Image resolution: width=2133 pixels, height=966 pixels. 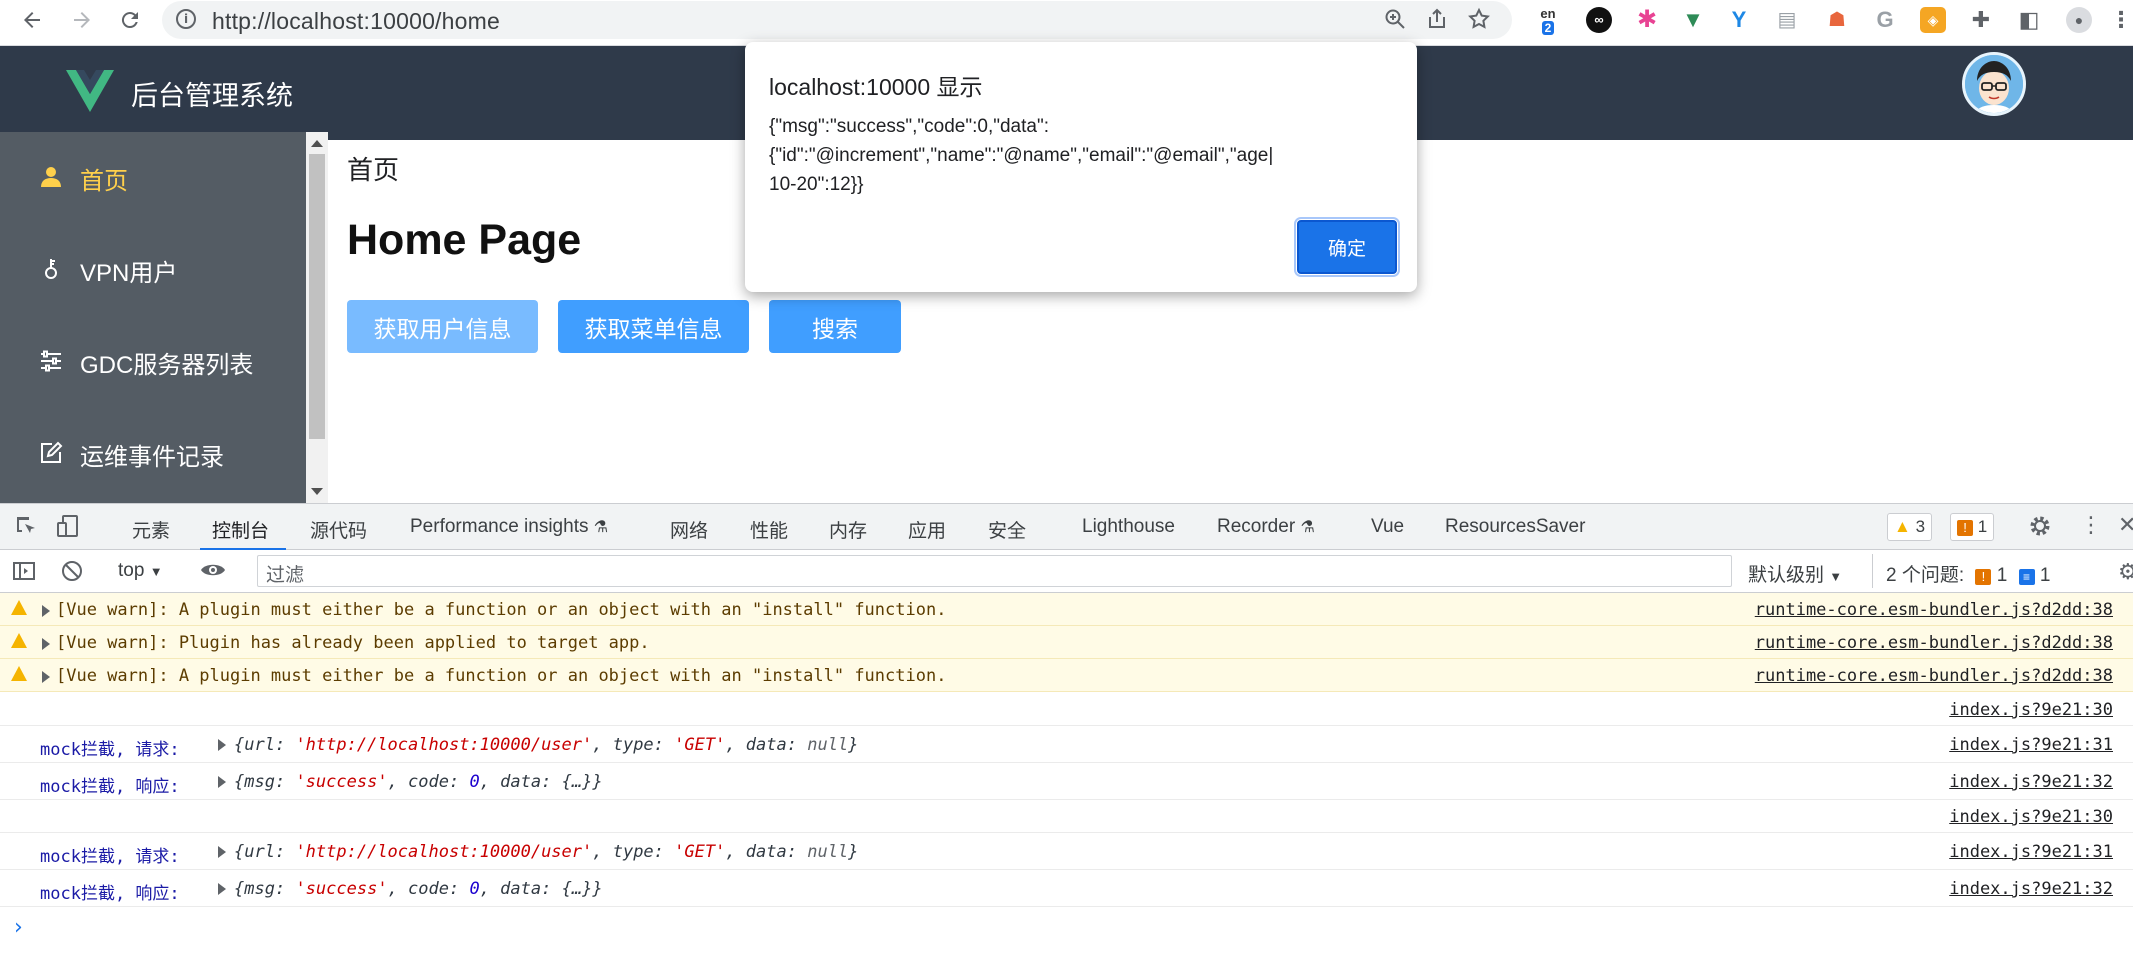 I want to click on tab-vue: Vue, so click(x=1387, y=527).